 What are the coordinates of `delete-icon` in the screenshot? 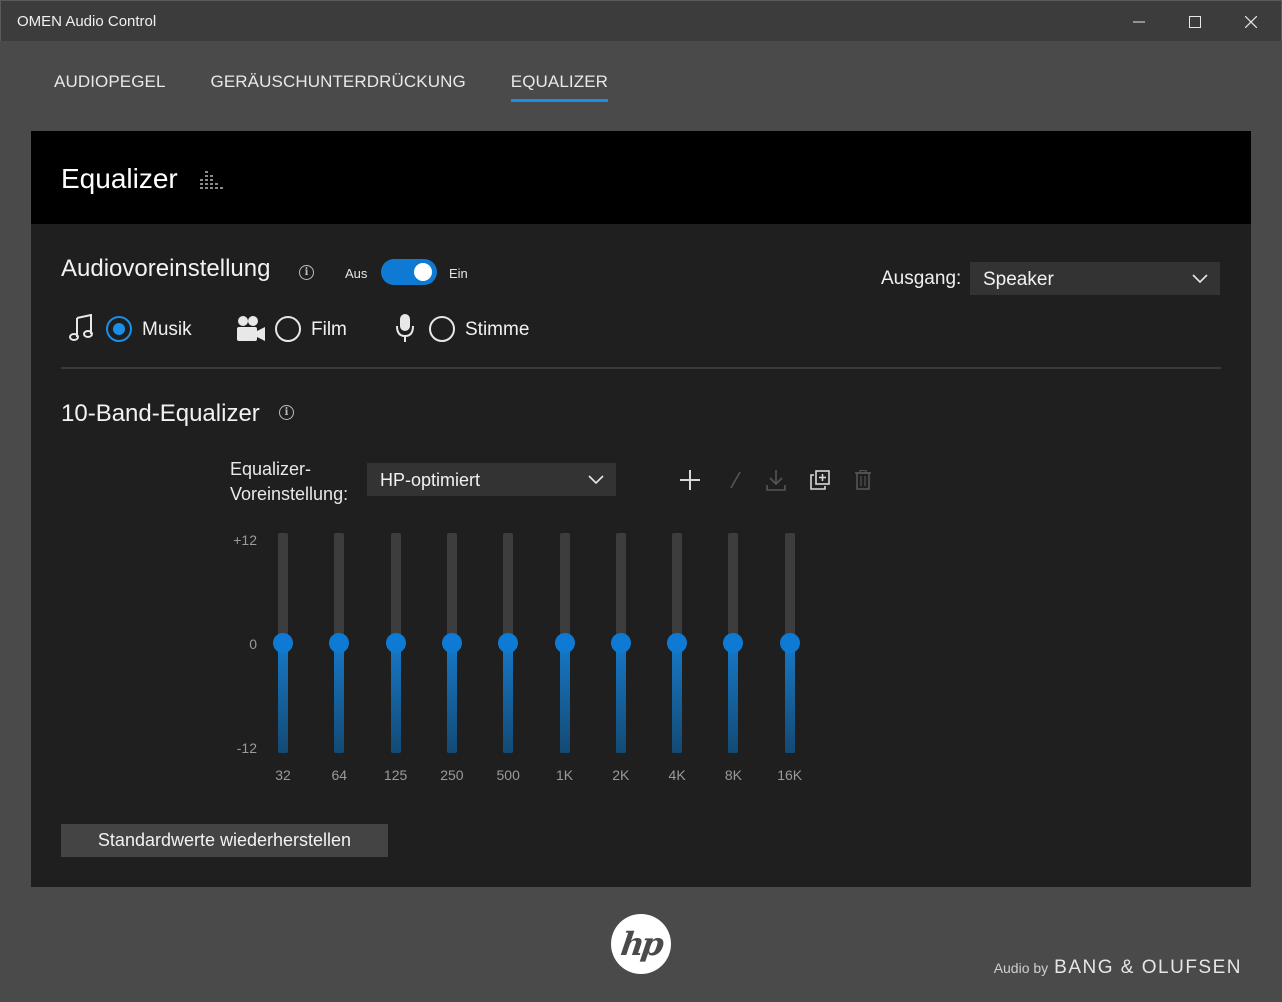 It's located at (863, 480).